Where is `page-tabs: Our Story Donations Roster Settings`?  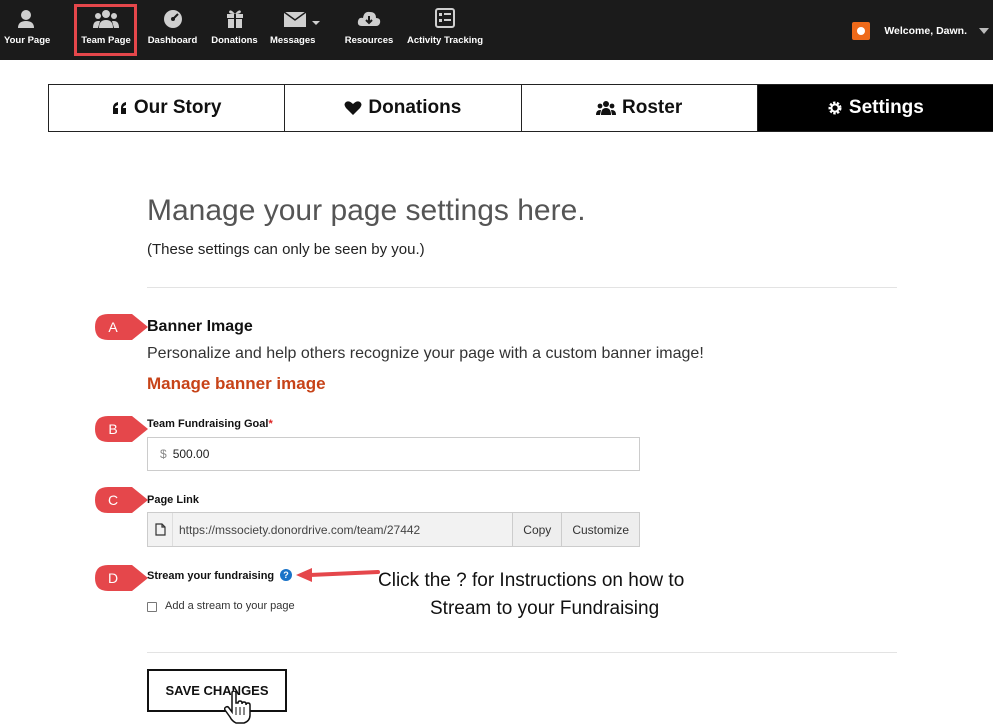
page-tabs: Our Story Donations Roster Settings is located at coordinates (520, 108).